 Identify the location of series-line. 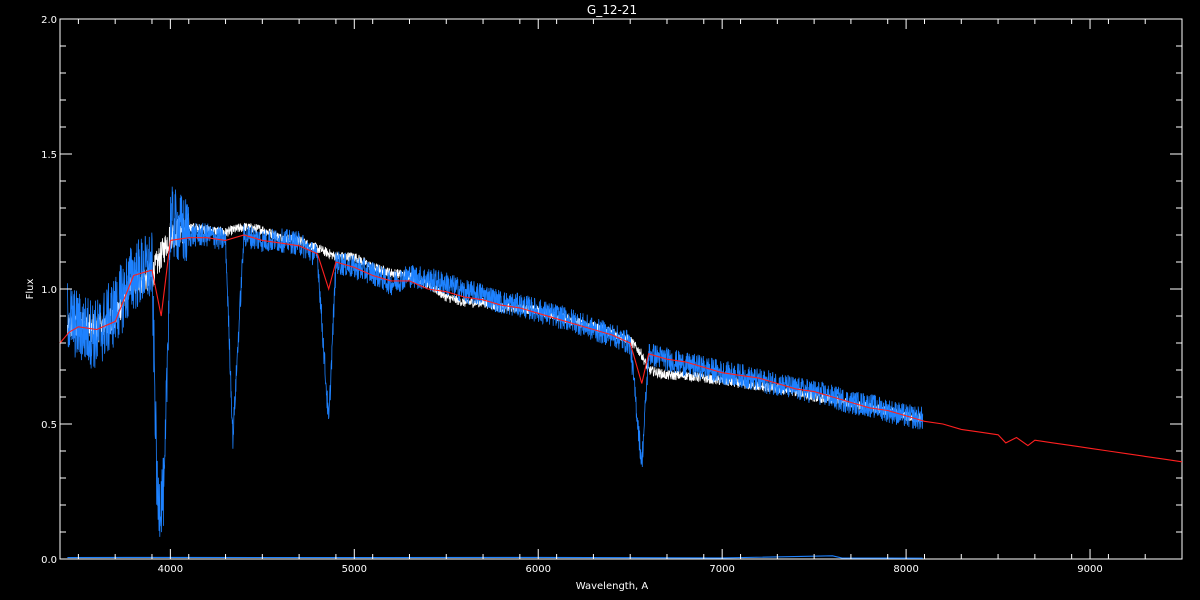
(495, 557).